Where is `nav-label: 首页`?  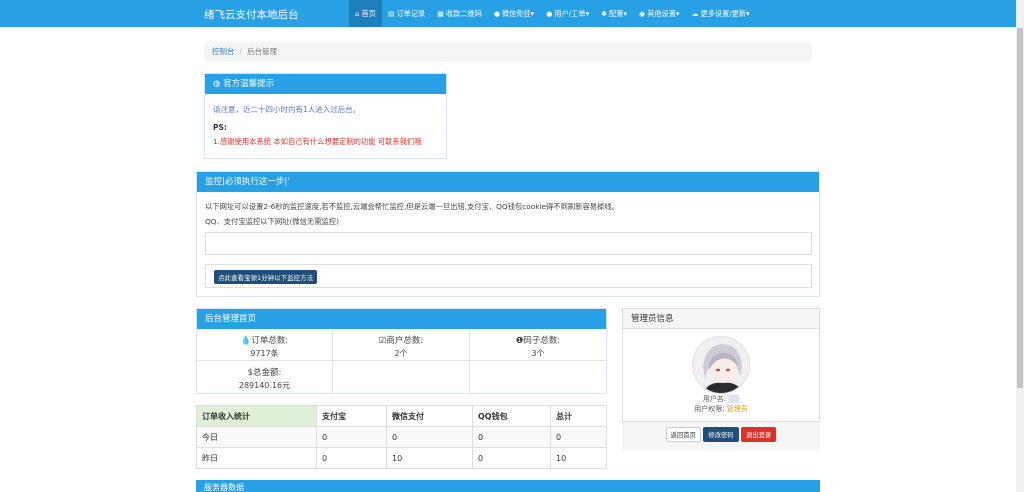
nav-label: 首页 is located at coordinates (368, 13).